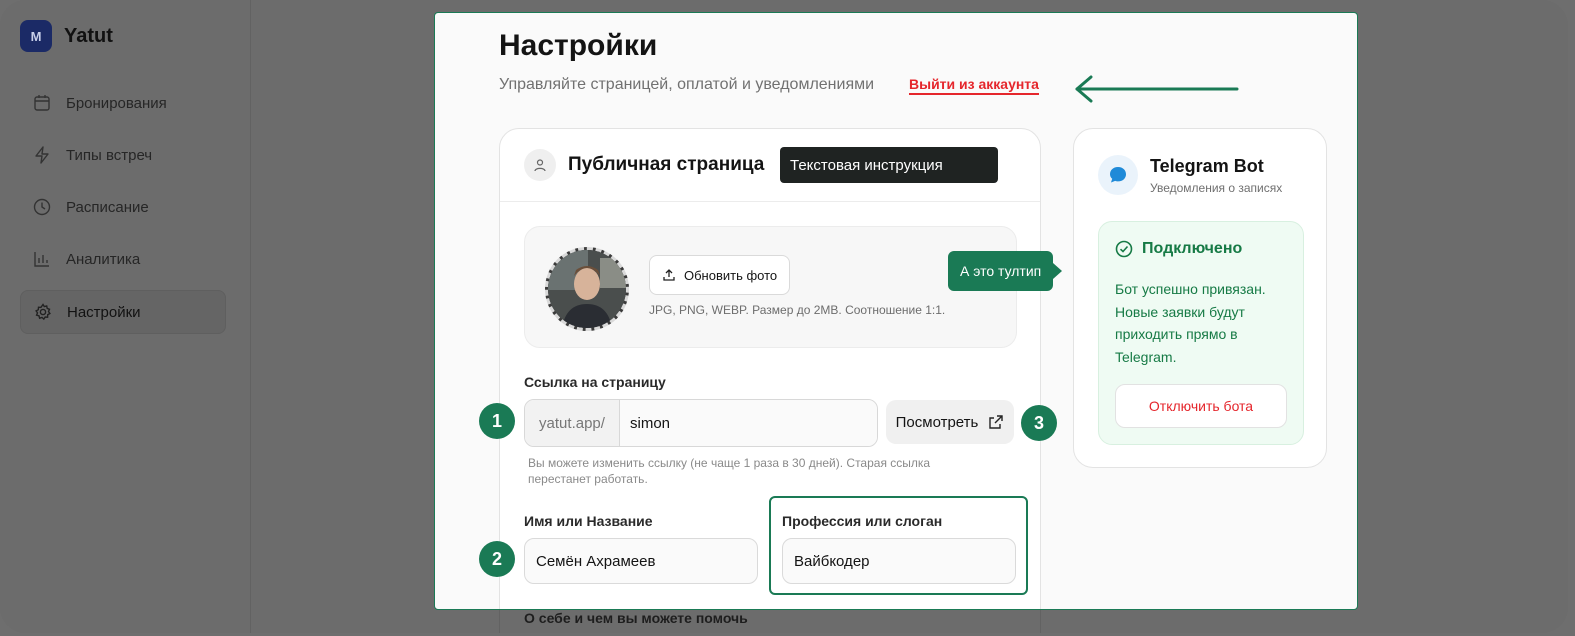  What do you see at coordinates (1039, 423) in the screenshot?
I see `step-badge-3: 3` at bounding box center [1039, 423].